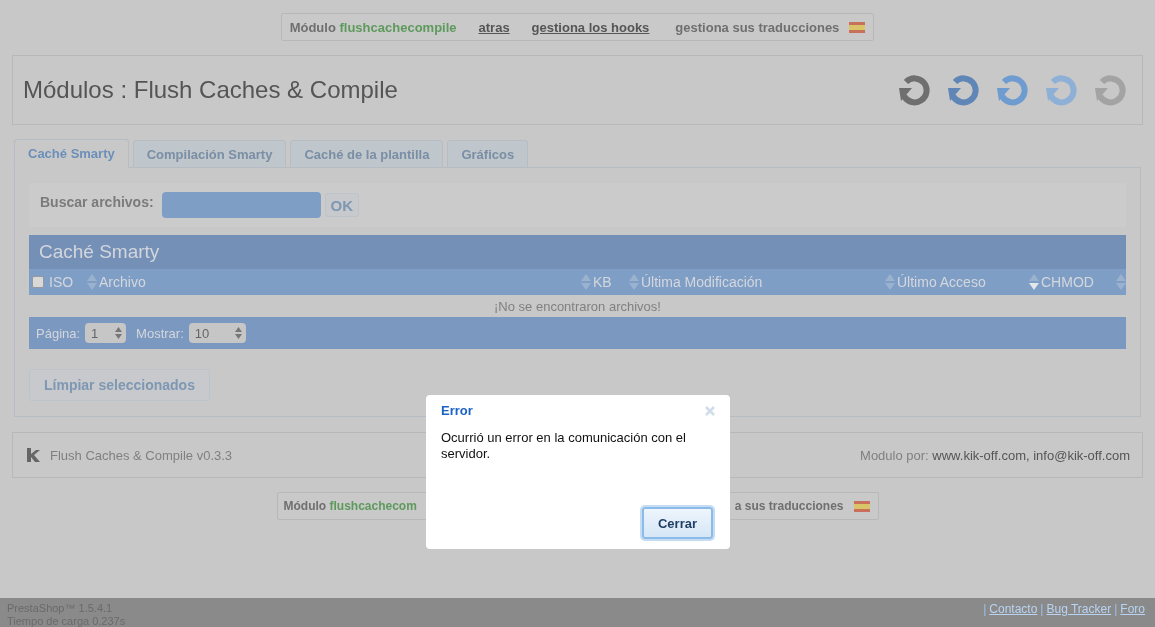 The image size is (1155, 627). What do you see at coordinates (602, 282) in the screenshot?
I see `column-header: KB` at bounding box center [602, 282].